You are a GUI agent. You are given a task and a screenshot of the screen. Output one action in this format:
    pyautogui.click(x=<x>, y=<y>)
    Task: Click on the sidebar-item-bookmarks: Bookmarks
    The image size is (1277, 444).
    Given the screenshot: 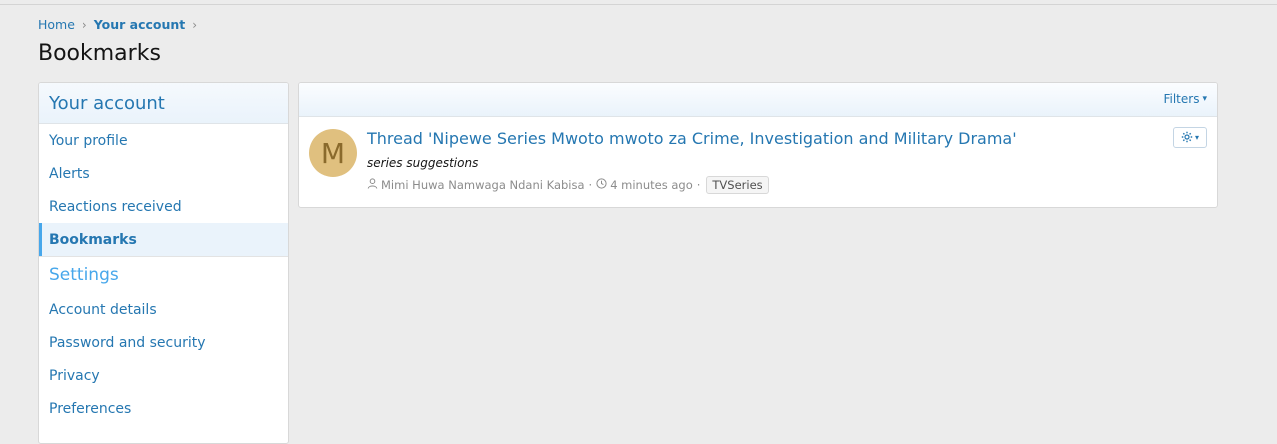 What is the action you would take?
    pyautogui.click(x=163, y=239)
    